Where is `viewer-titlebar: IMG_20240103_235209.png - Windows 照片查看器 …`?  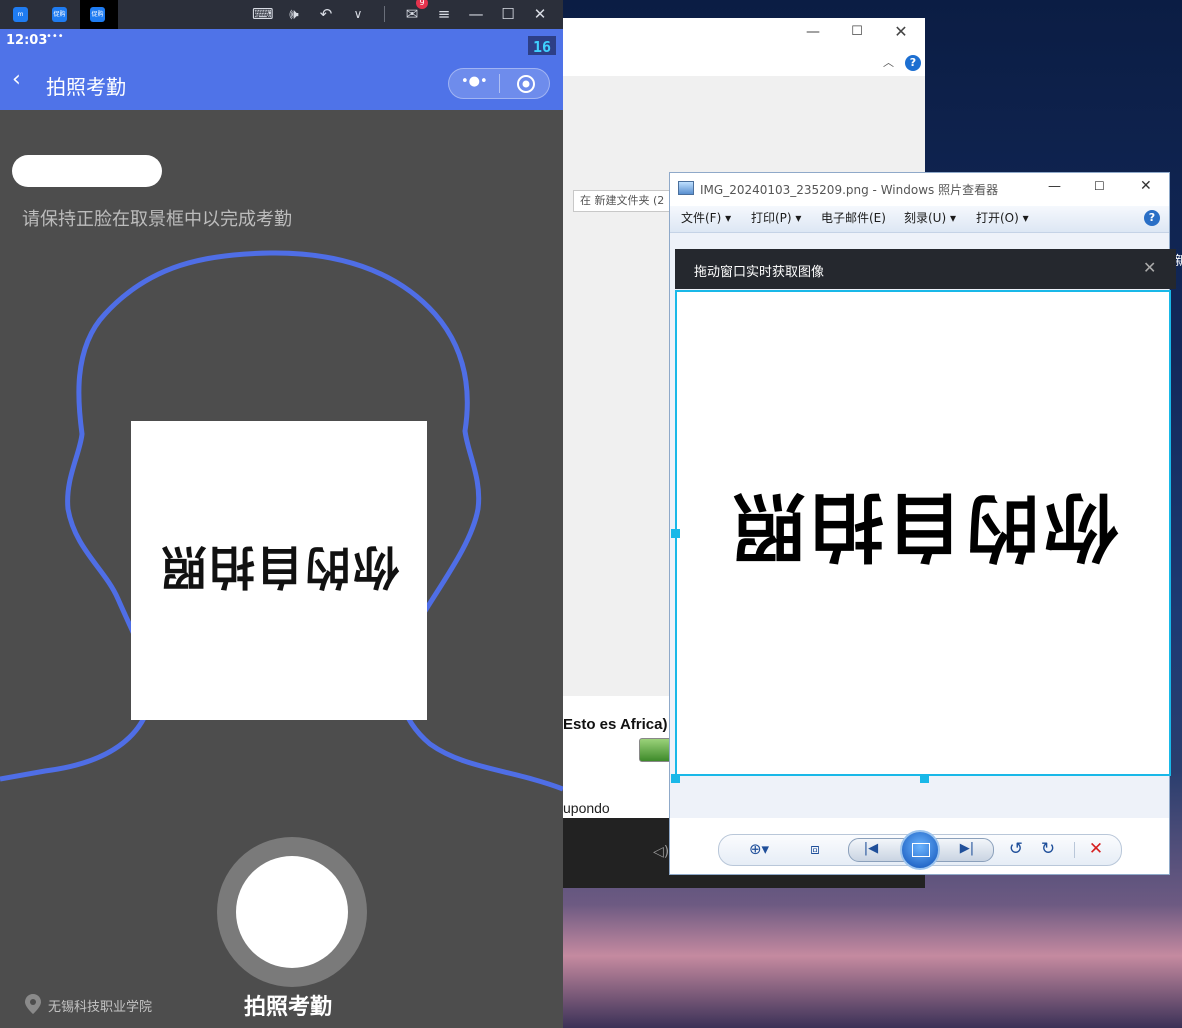
viewer-titlebar: IMG_20240103_235209.png - Windows 照片查看器 … is located at coordinates (919, 188).